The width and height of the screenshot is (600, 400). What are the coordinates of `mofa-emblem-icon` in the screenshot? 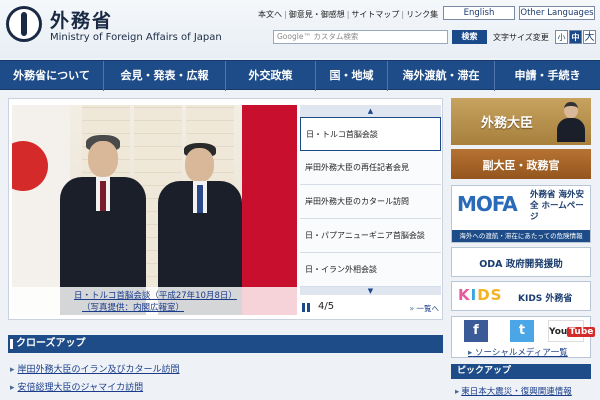 It's located at (24, 24).